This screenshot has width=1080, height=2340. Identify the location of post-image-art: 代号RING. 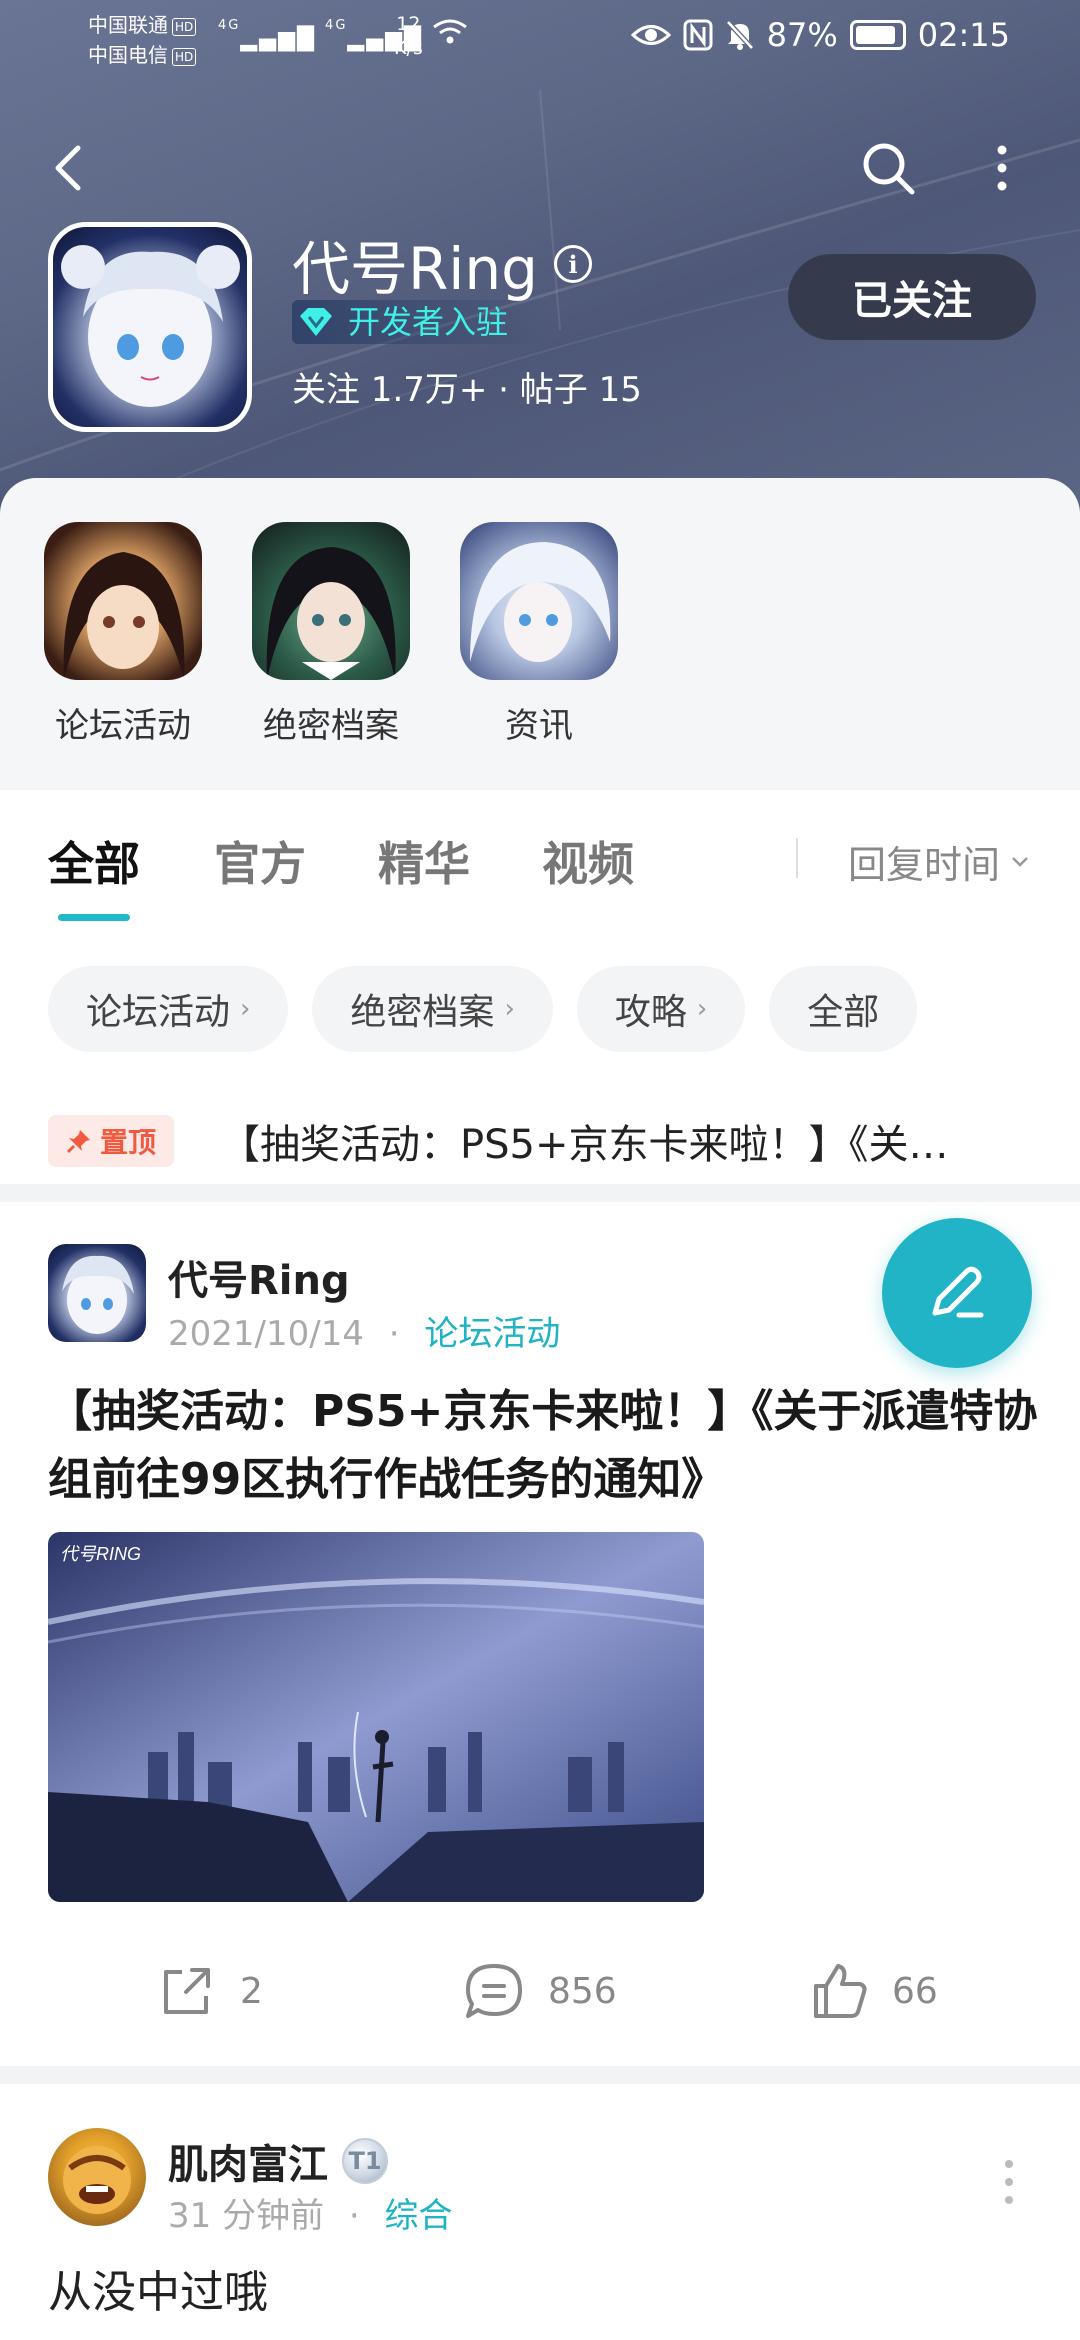
(376, 1717).